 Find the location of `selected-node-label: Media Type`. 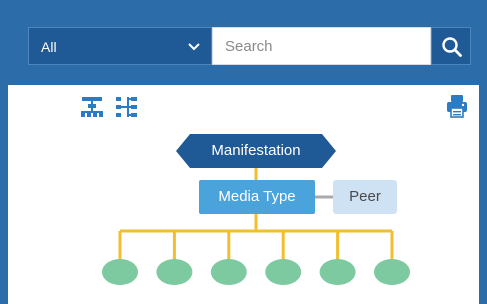

selected-node-label: Media Type is located at coordinates (257, 197).